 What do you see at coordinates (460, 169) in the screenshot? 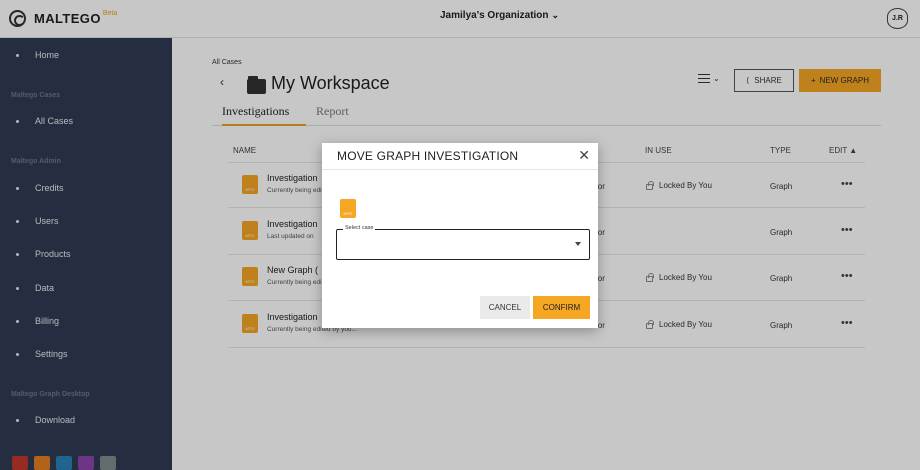
I see `dialog-divider` at bounding box center [460, 169].